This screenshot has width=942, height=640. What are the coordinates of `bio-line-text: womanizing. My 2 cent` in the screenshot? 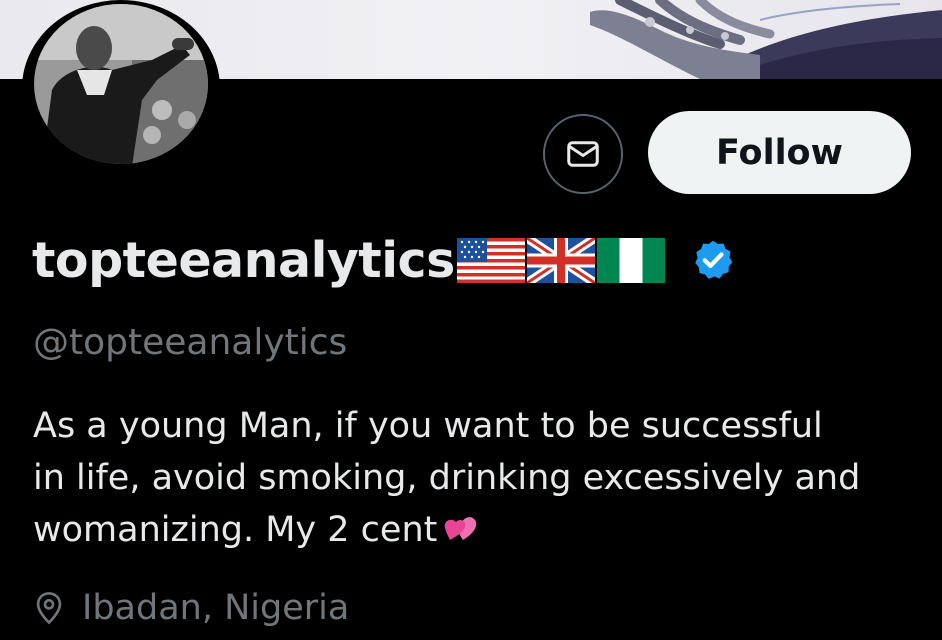 It's located at (235, 530).